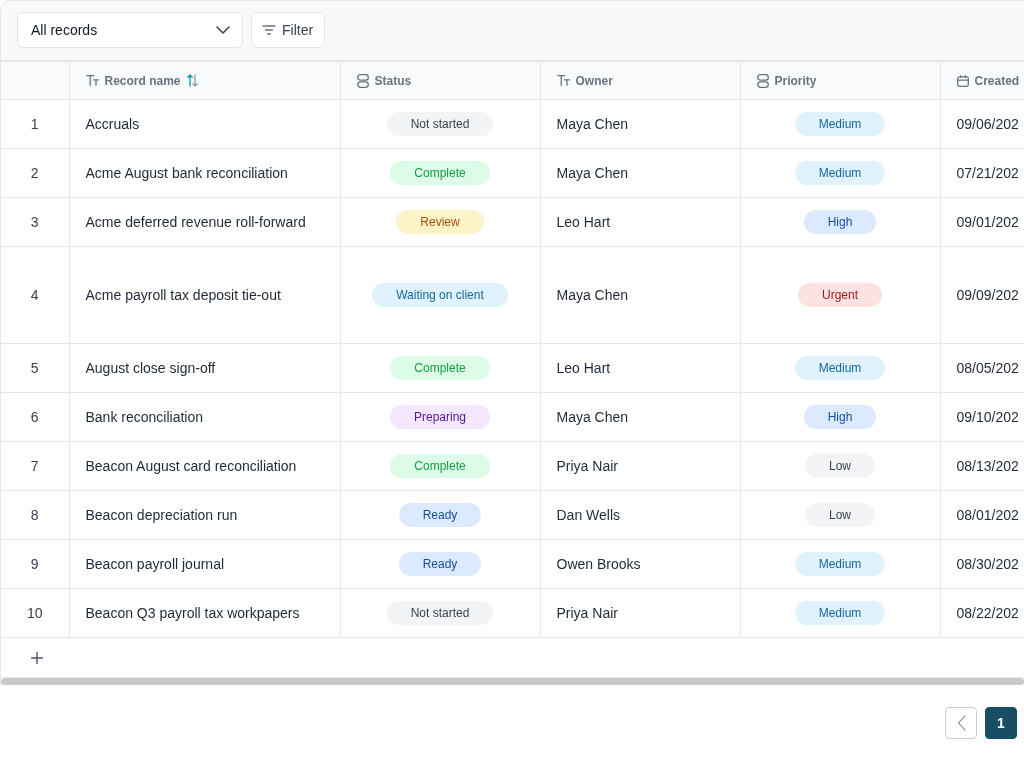 The image size is (1024, 768). I want to click on plus-icon, so click(37, 657).